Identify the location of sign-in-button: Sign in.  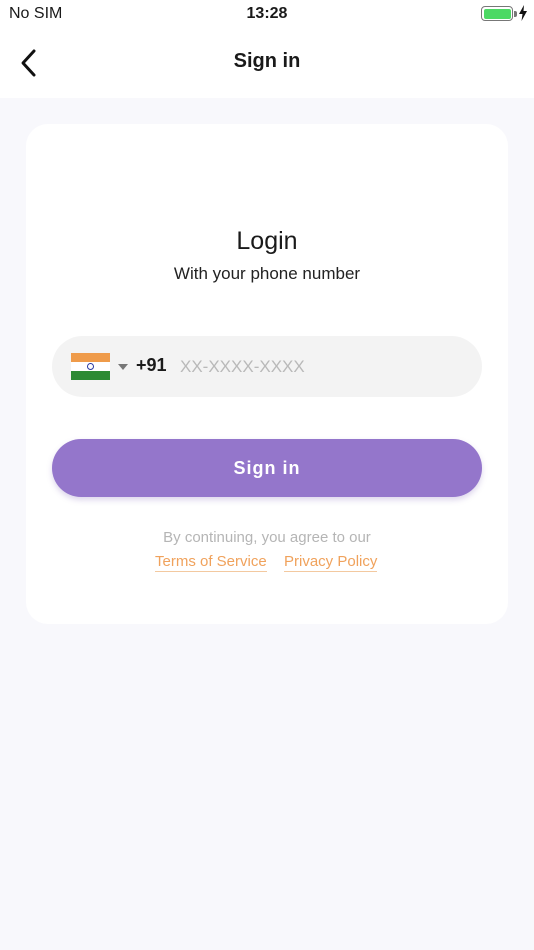
(267, 468).